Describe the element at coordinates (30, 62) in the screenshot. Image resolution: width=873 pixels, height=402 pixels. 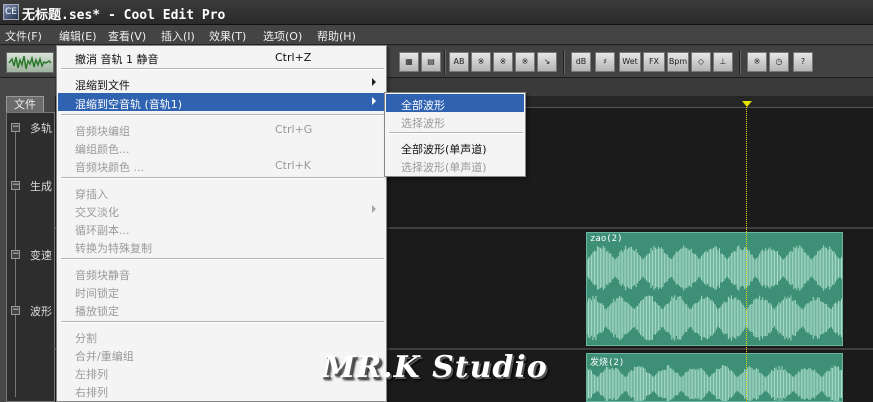
I see `waveform-icon` at that location.